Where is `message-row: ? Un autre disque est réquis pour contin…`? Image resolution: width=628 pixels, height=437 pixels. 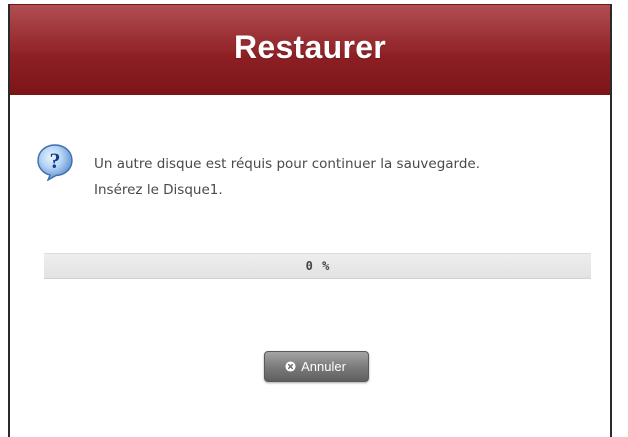 message-row: ? Un autre disque est réquis pour contin… is located at coordinates (258, 172).